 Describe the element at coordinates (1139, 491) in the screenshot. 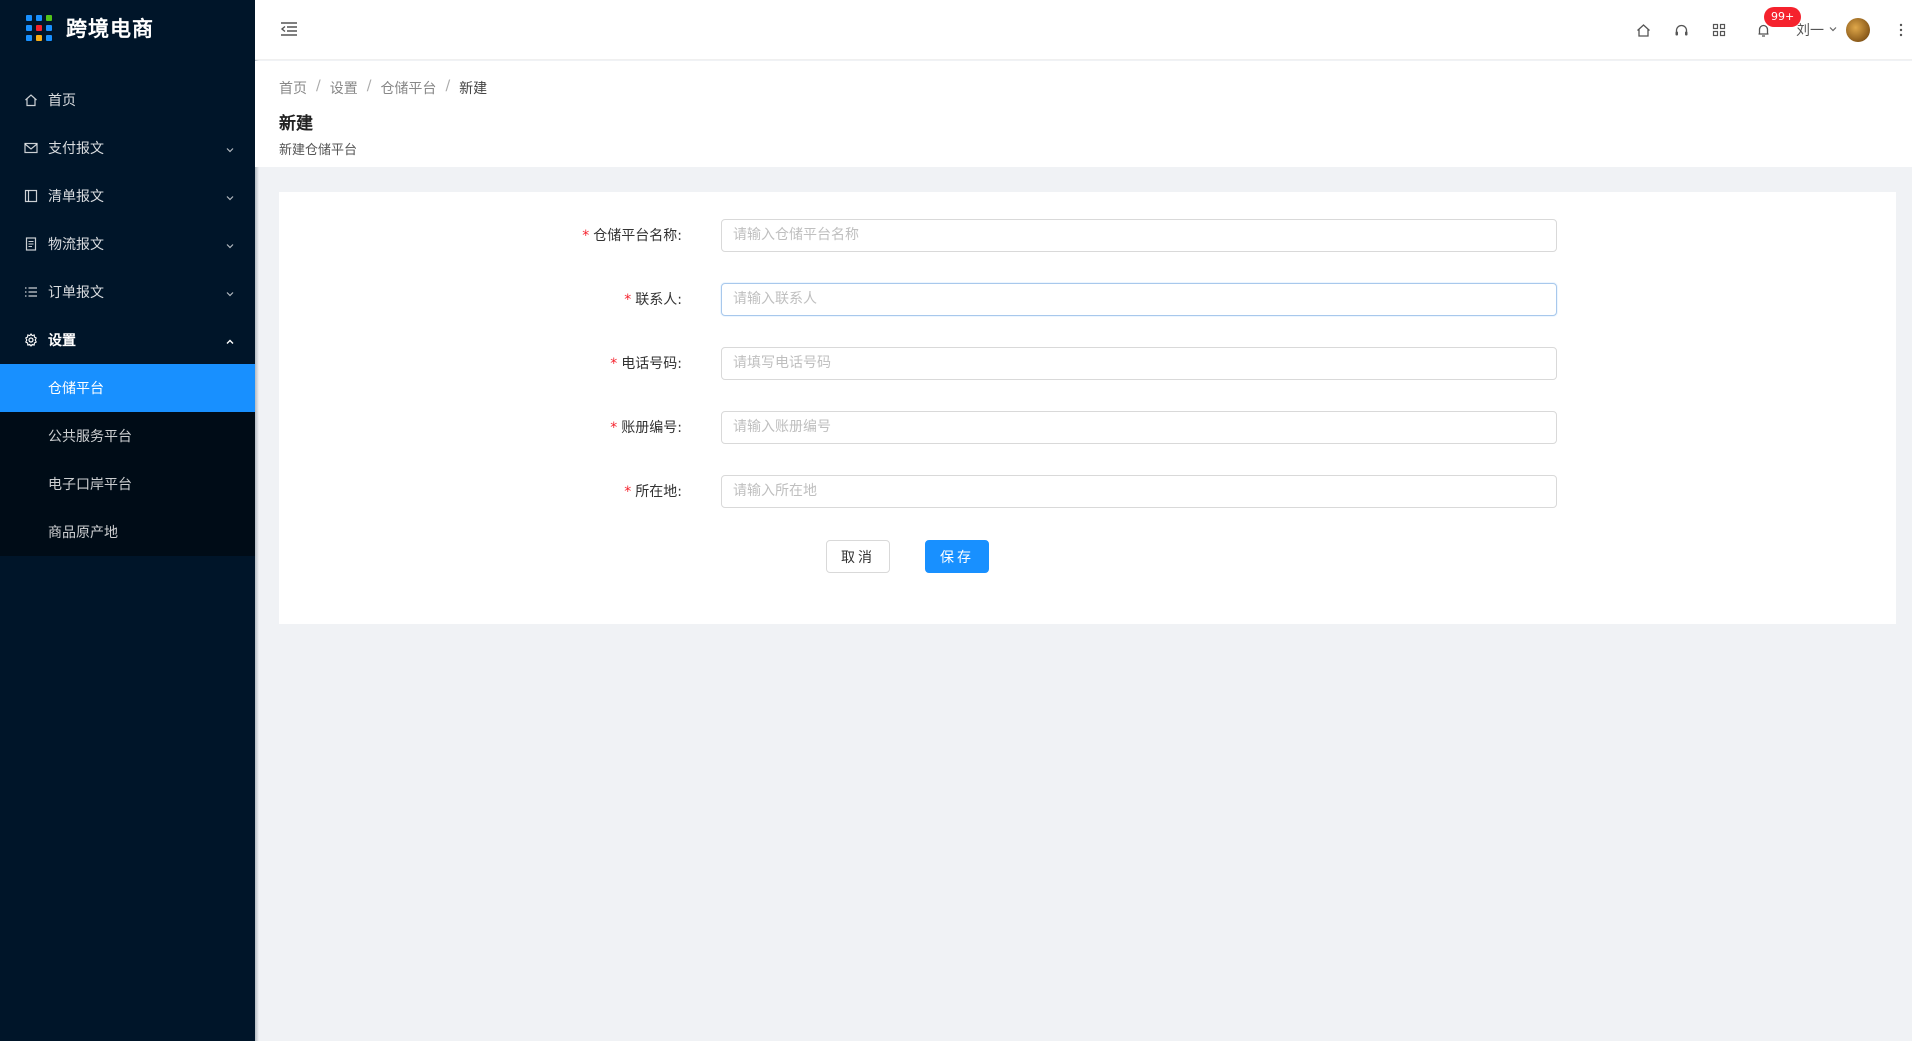

I see `location-input` at that location.